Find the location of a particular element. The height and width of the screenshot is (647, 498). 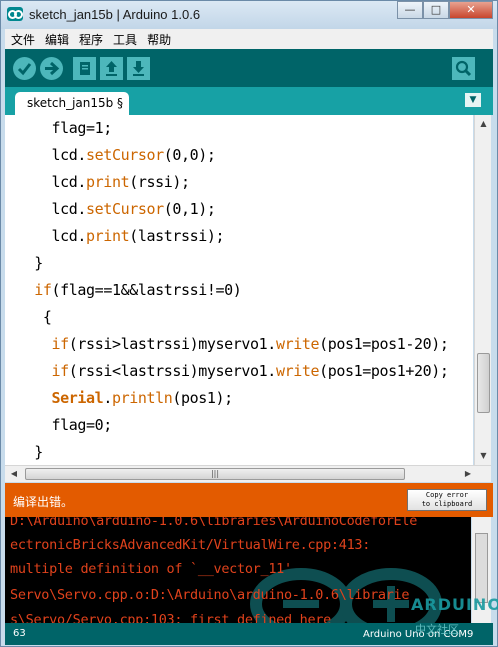

scroll-thumb: ||| is located at coordinates (215, 474).